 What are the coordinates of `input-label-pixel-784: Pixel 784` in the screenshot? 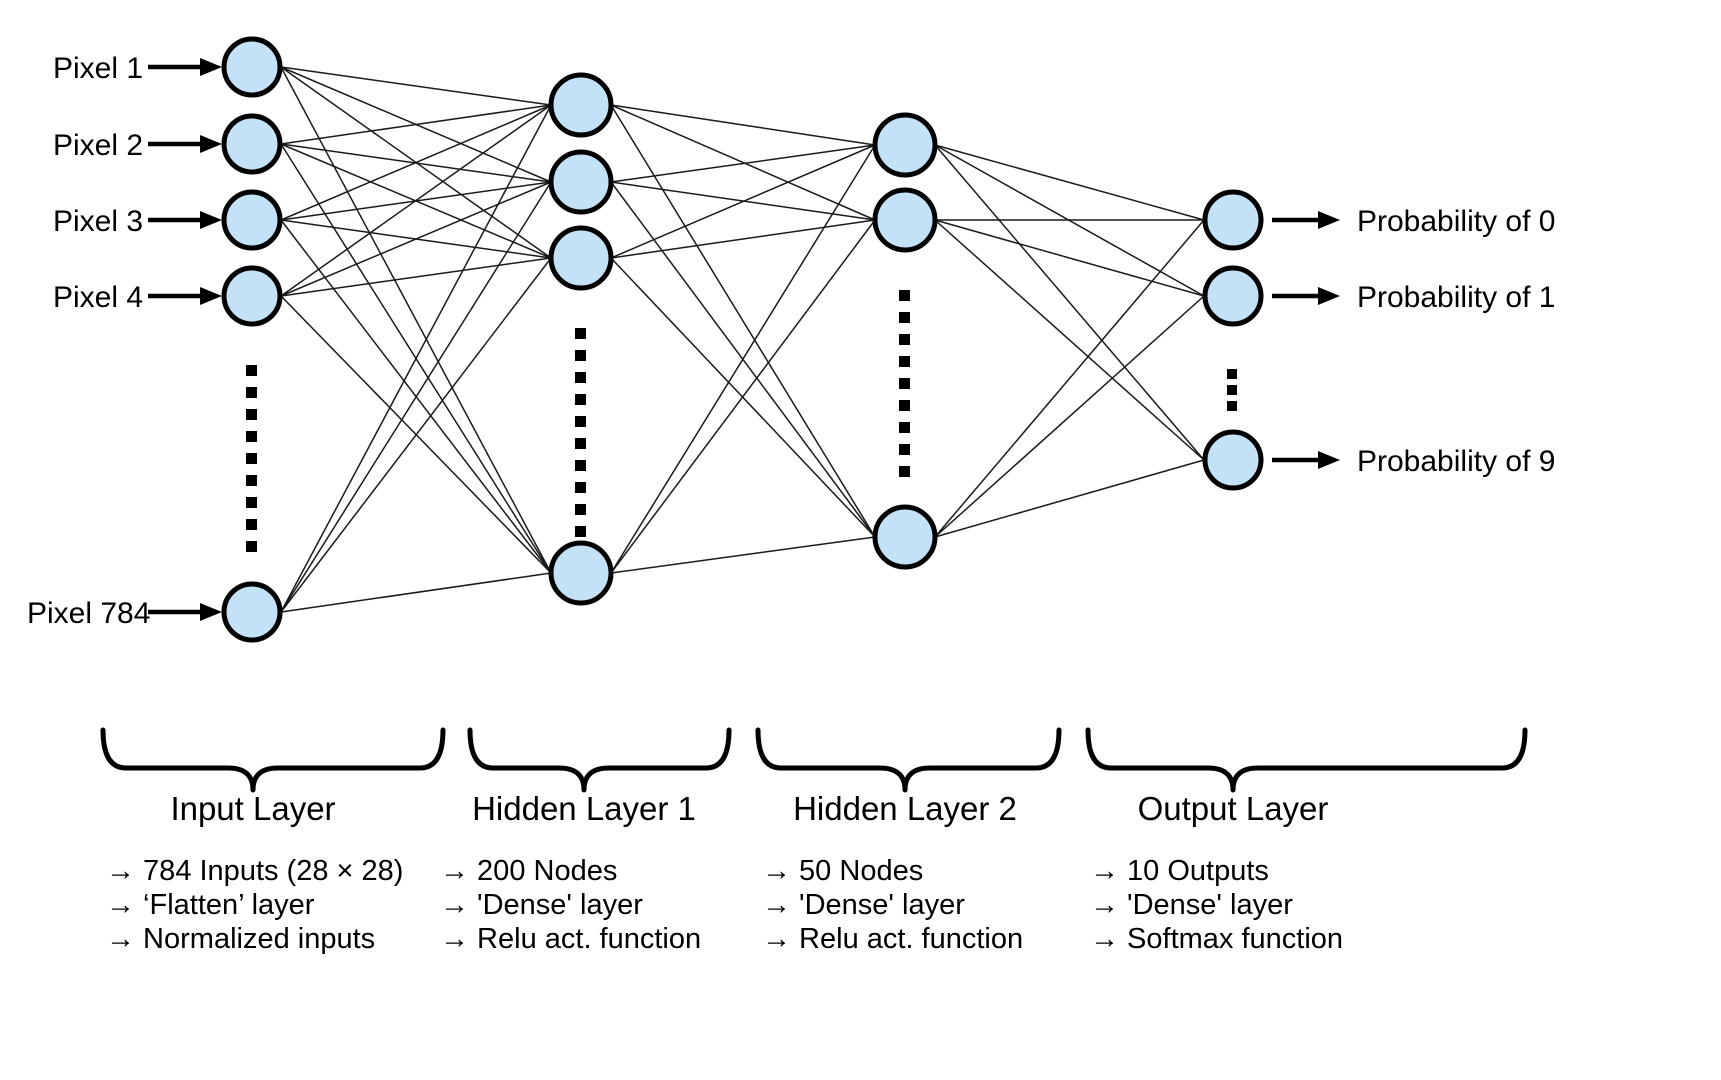 It's located at (88, 613).